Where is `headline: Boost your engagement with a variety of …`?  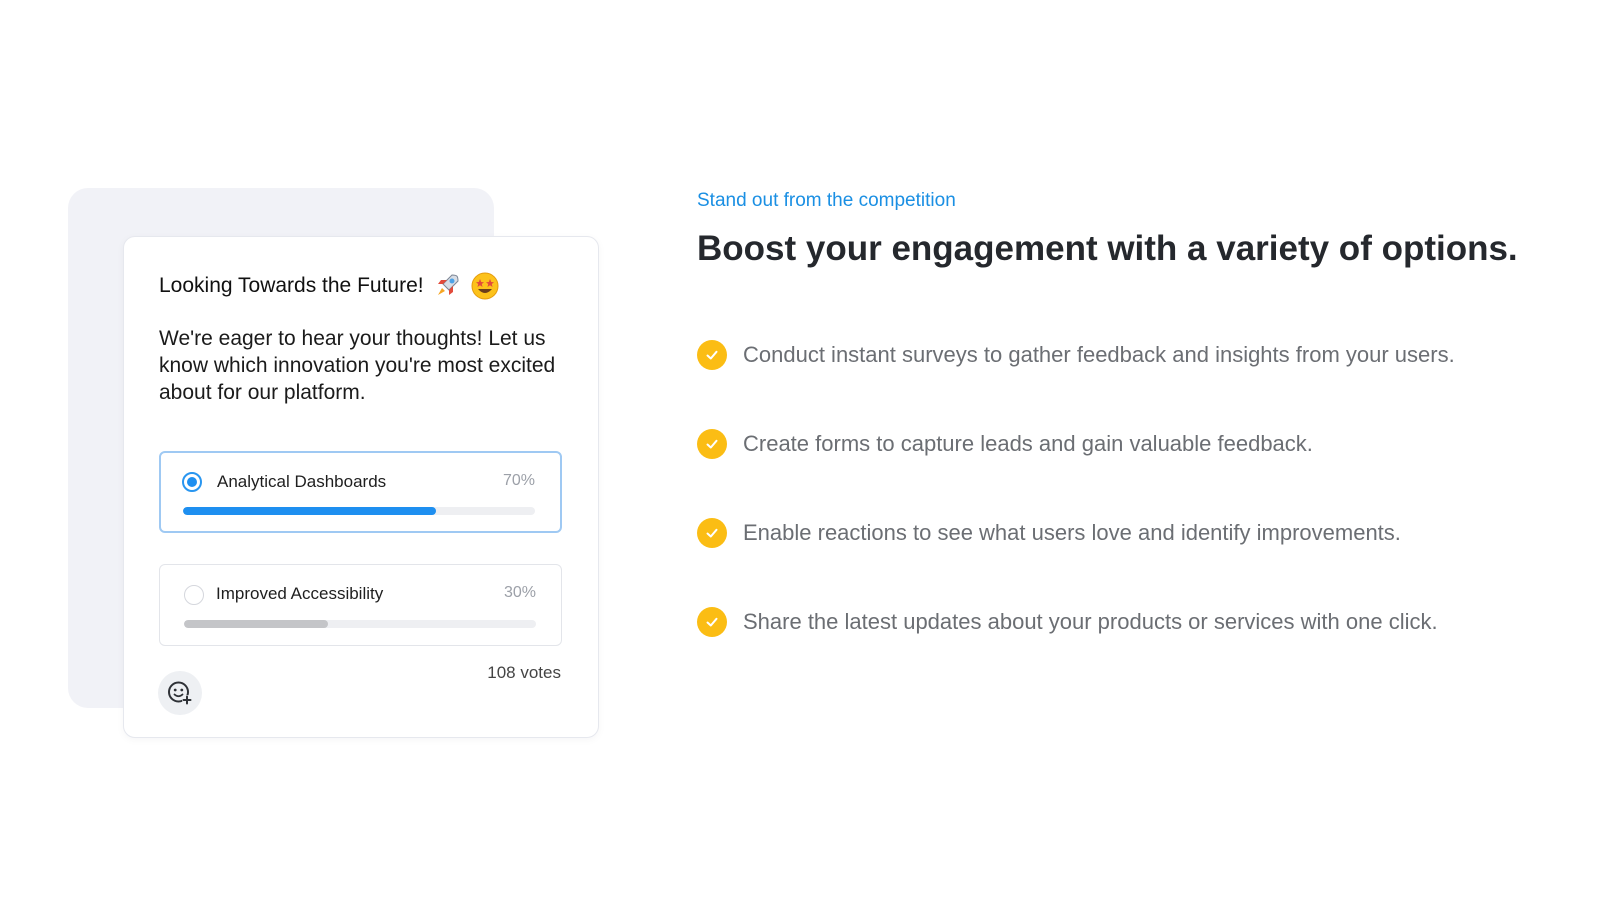 headline: Boost your engagement with a variety of … is located at coordinates (1107, 248).